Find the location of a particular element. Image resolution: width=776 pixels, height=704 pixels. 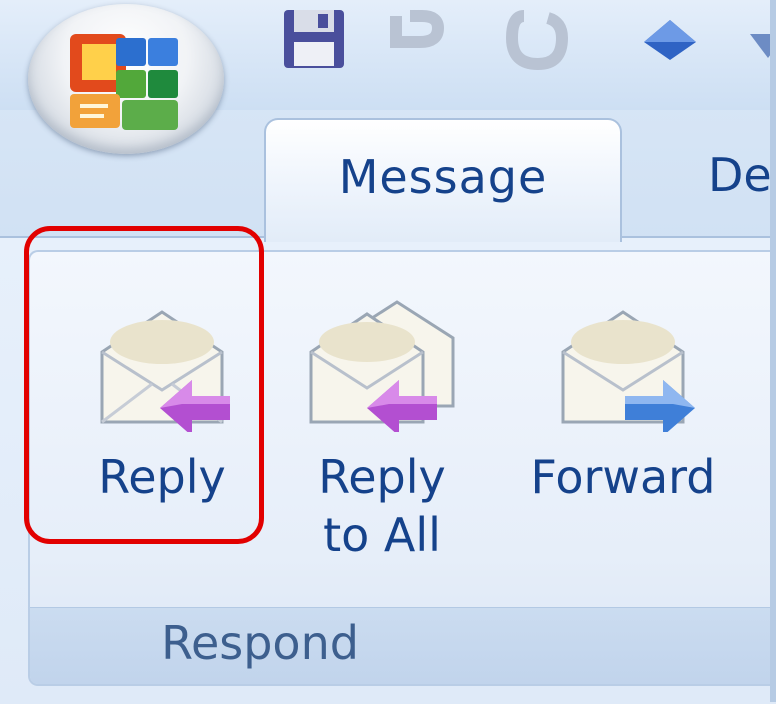

undo-icon is located at coordinates (417, 40).